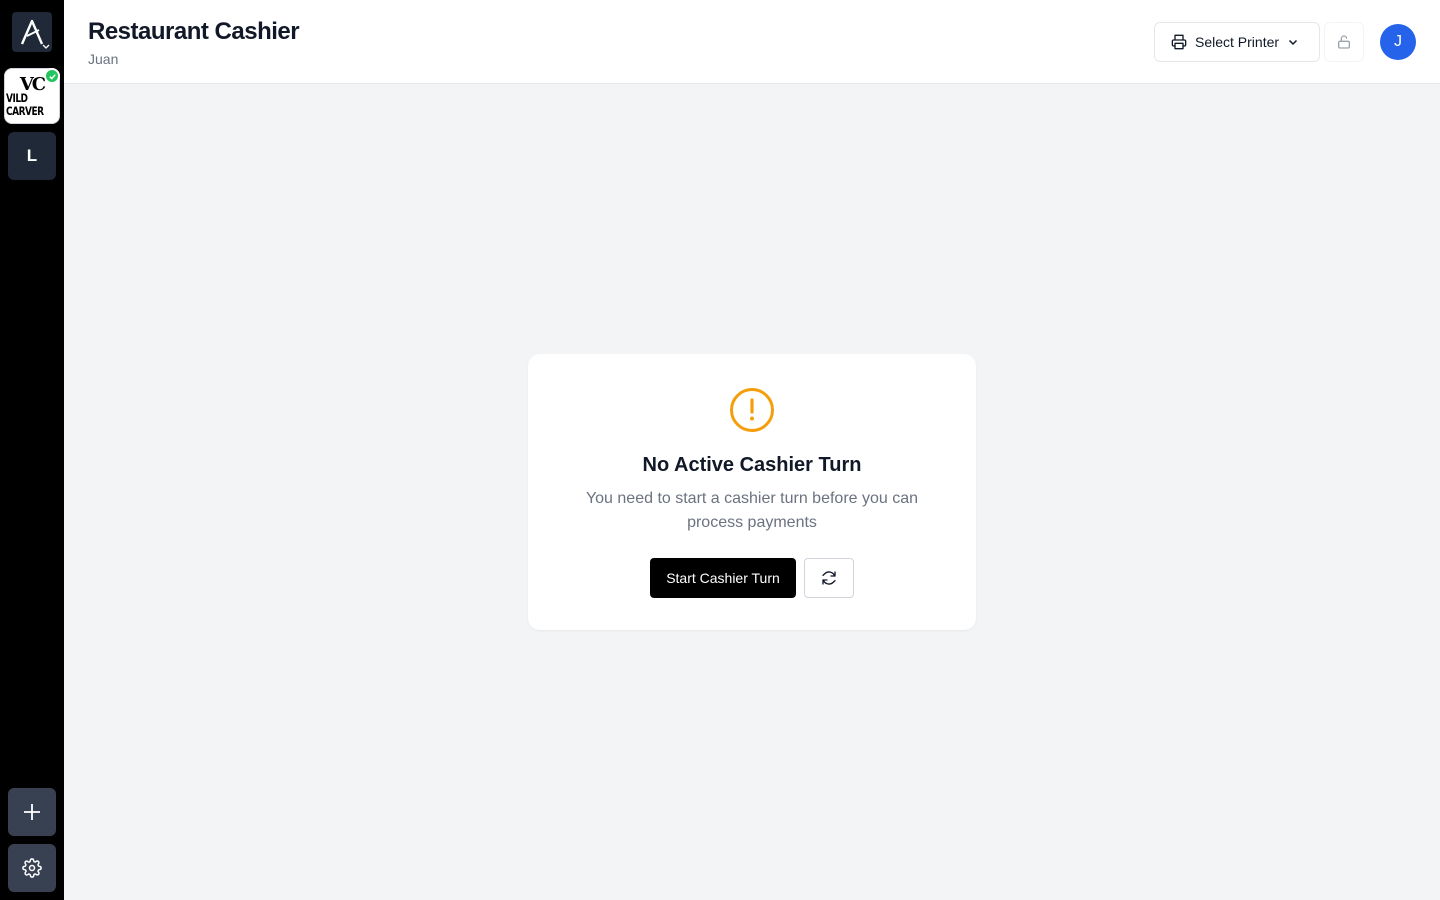 The height and width of the screenshot is (900, 1440). I want to click on top-header: Restaurant Cashier Juan Select Printer J, so click(752, 42).